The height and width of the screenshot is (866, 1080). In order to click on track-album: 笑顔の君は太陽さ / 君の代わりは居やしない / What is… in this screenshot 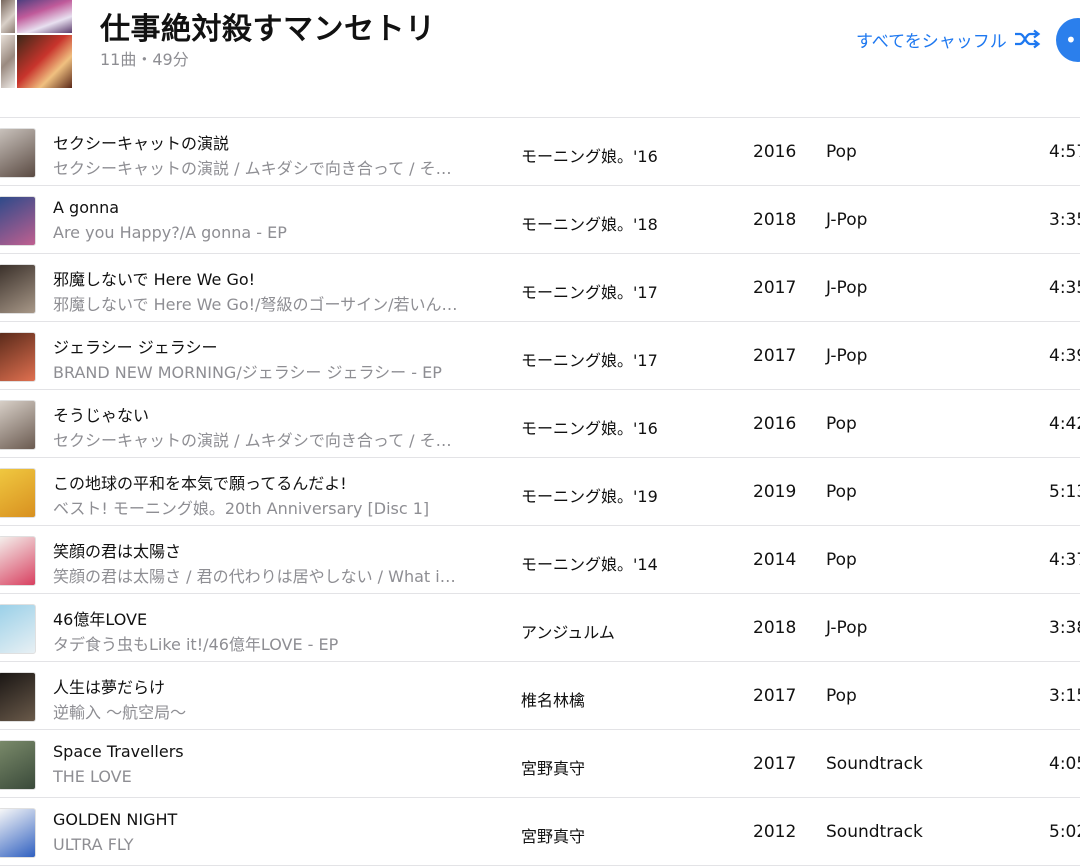, I will do `click(258, 576)`.